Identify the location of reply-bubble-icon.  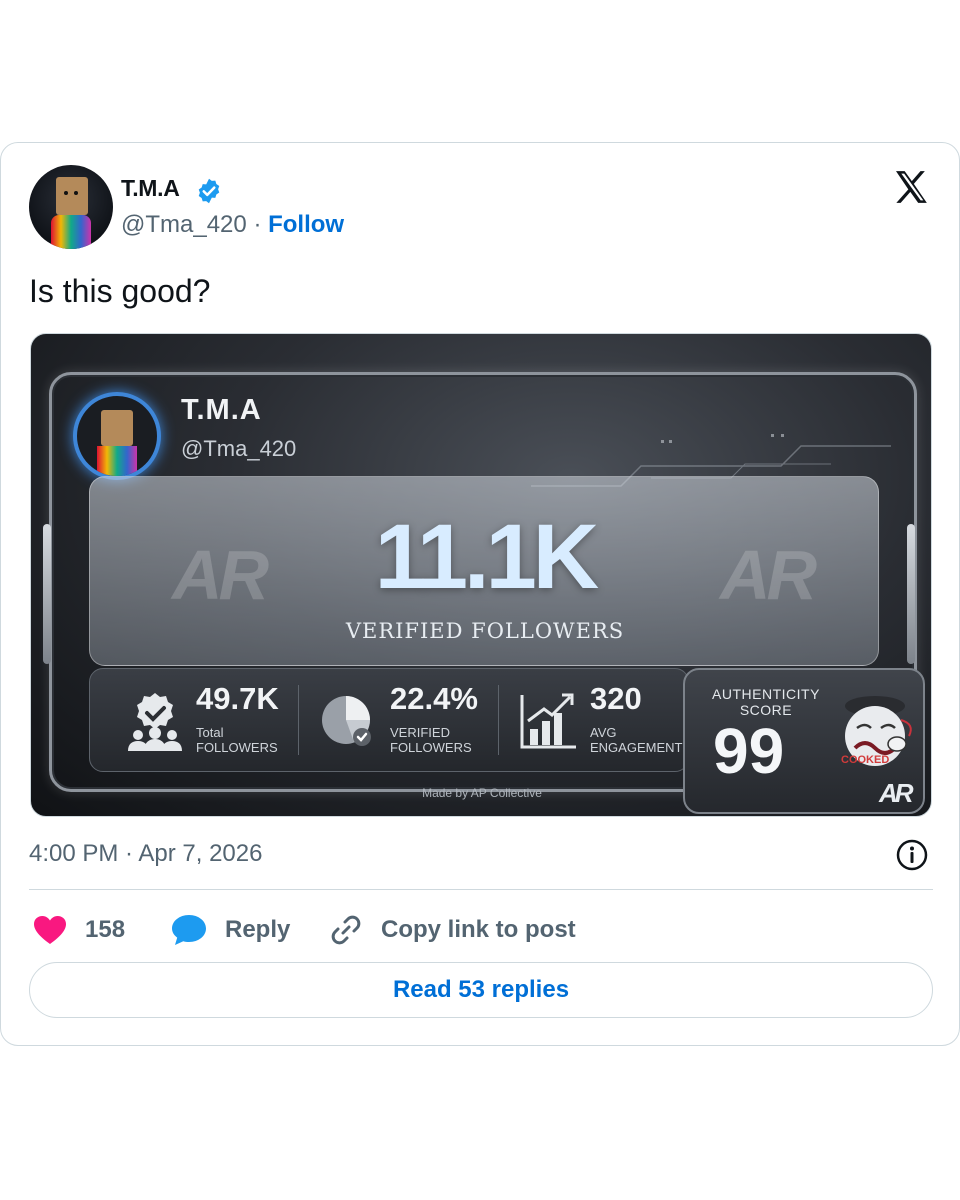
(189, 930).